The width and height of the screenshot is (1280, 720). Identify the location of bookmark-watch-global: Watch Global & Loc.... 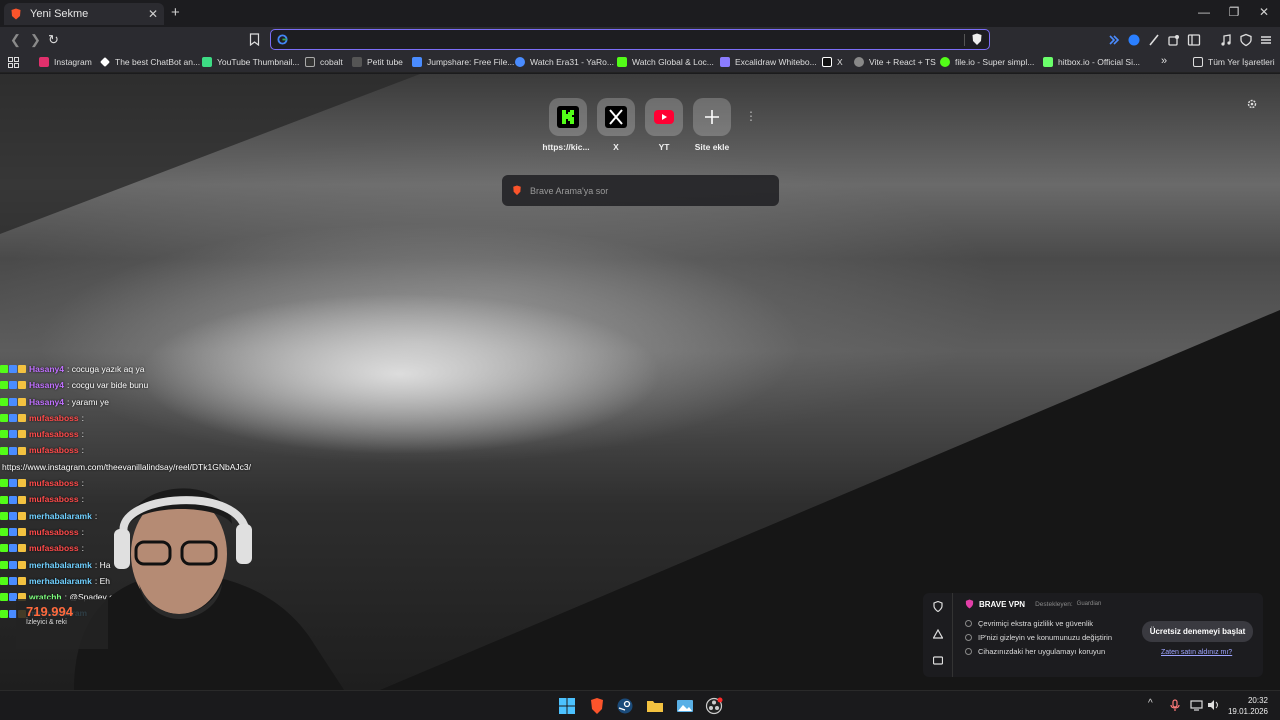
(665, 62).